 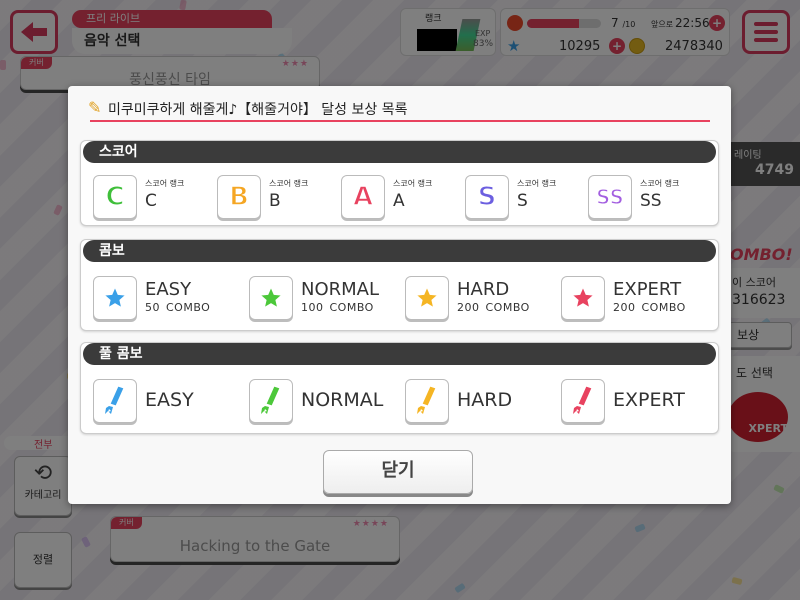 I want to click on rank-b-icon: B, so click(x=239, y=197).